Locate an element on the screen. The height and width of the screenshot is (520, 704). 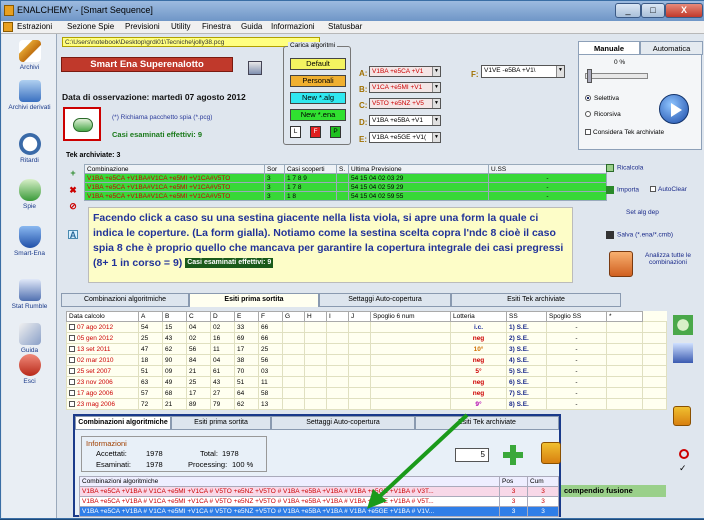
slider-thumb is located at coordinates (589, 76).